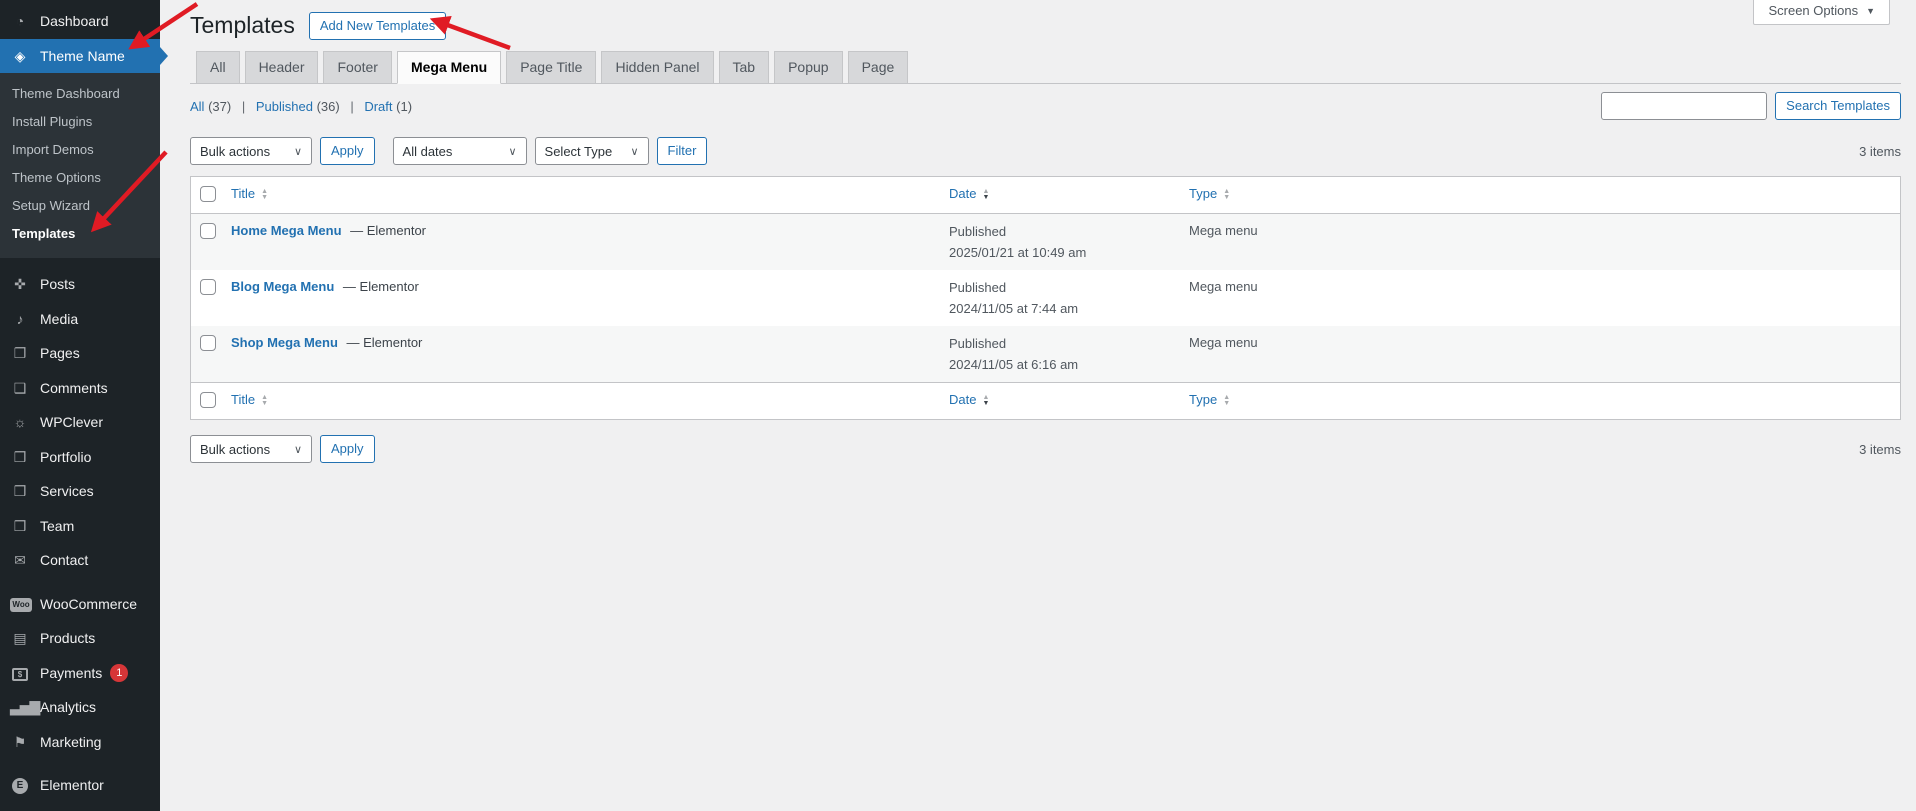 The height and width of the screenshot is (811, 1916). What do you see at coordinates (1045, 195) in the screenshot?
I see `table-header-row: Title ▲ ▼ Date ▲ ▼ Type ▲ ▼` at bounding box center [1045, 195].